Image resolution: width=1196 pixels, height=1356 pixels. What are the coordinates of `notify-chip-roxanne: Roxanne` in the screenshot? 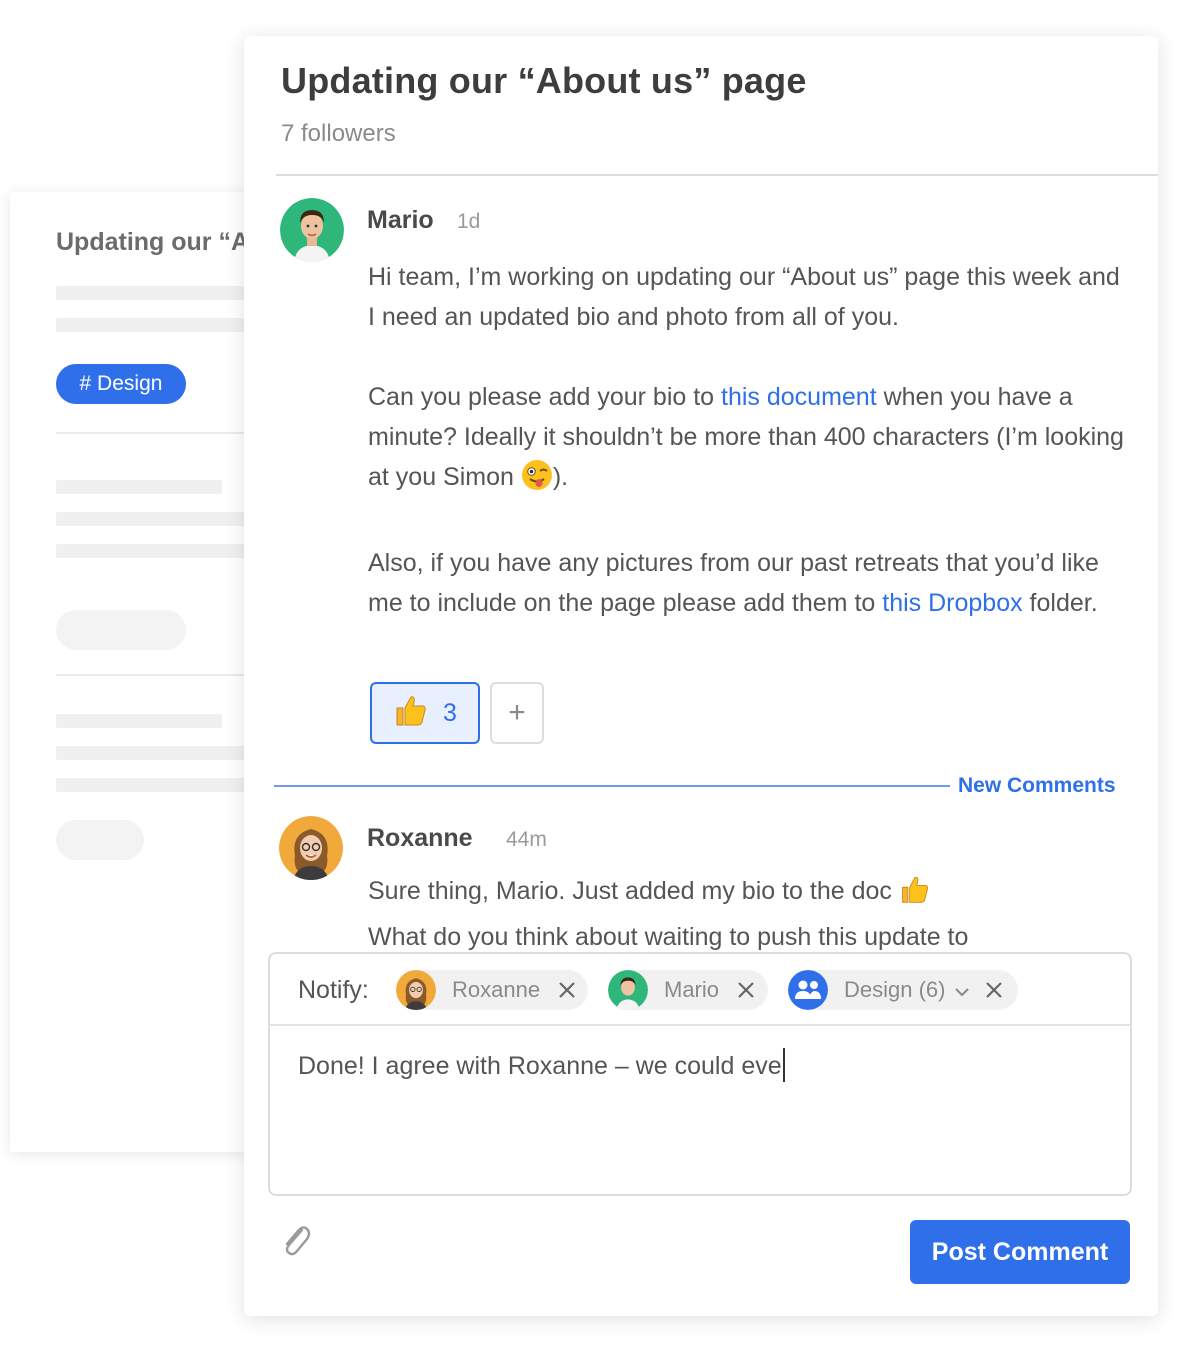 It's located at (492, 990).